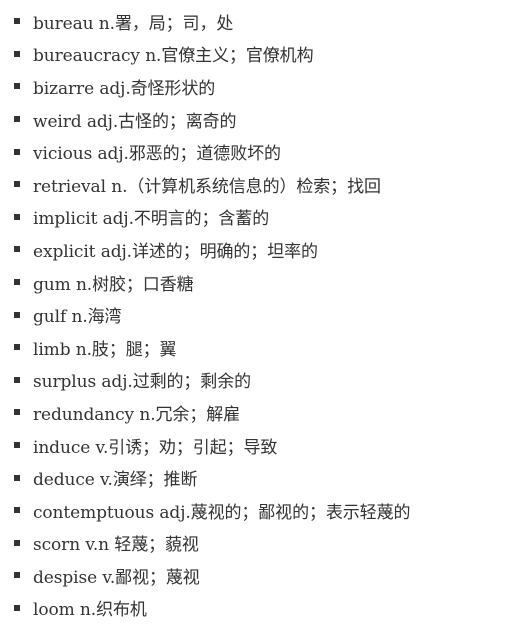 This screenshot has height=625, width=509. Describe the element at coordinates (77, 317) in the screenshot. I see `vocab-entry: gulf n.海湾` at that location.